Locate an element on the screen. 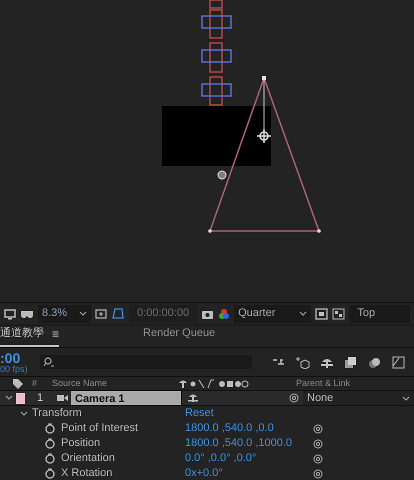  current-time: :00 is located at coordinates (16, 357).